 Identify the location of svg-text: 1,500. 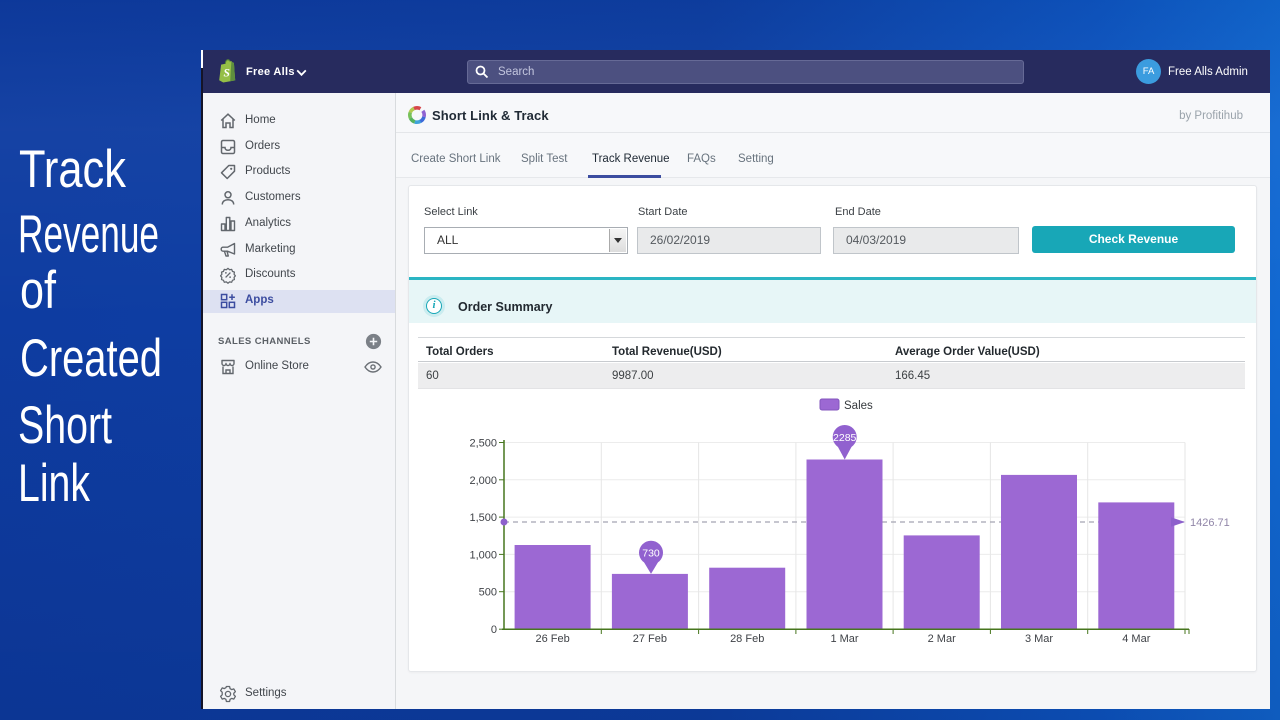
(483, 518).